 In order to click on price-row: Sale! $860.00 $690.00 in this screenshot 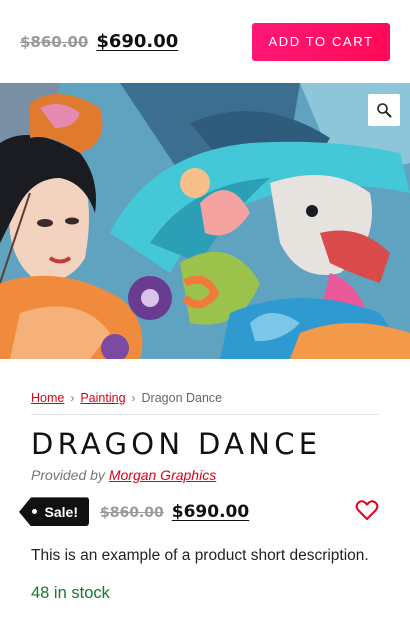, I will do `click(199, 512)`.